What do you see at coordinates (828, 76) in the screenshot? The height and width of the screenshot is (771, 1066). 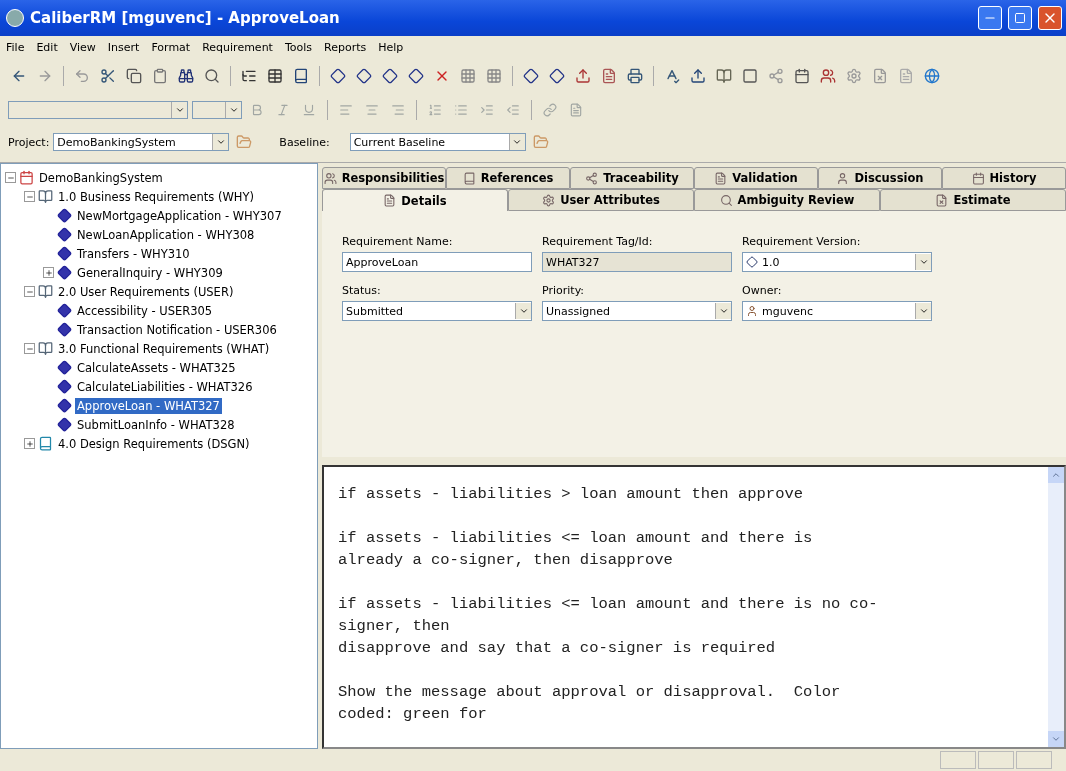 I see `users-icon` at bounding box center [828, 76].